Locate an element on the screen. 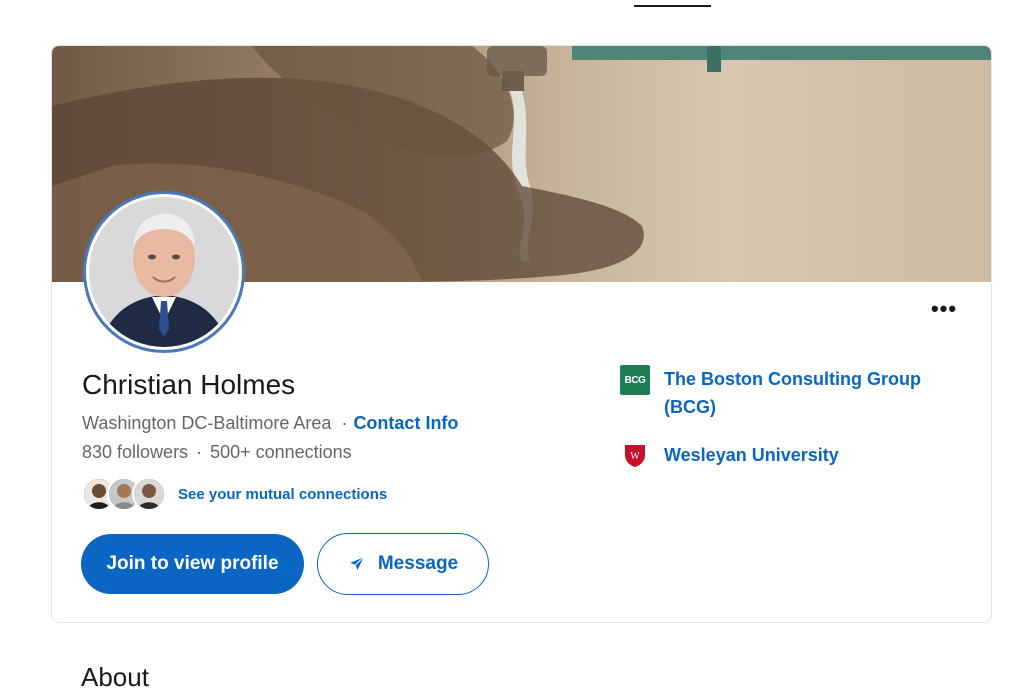  message-button: Message is located at coordinates (403, 564).